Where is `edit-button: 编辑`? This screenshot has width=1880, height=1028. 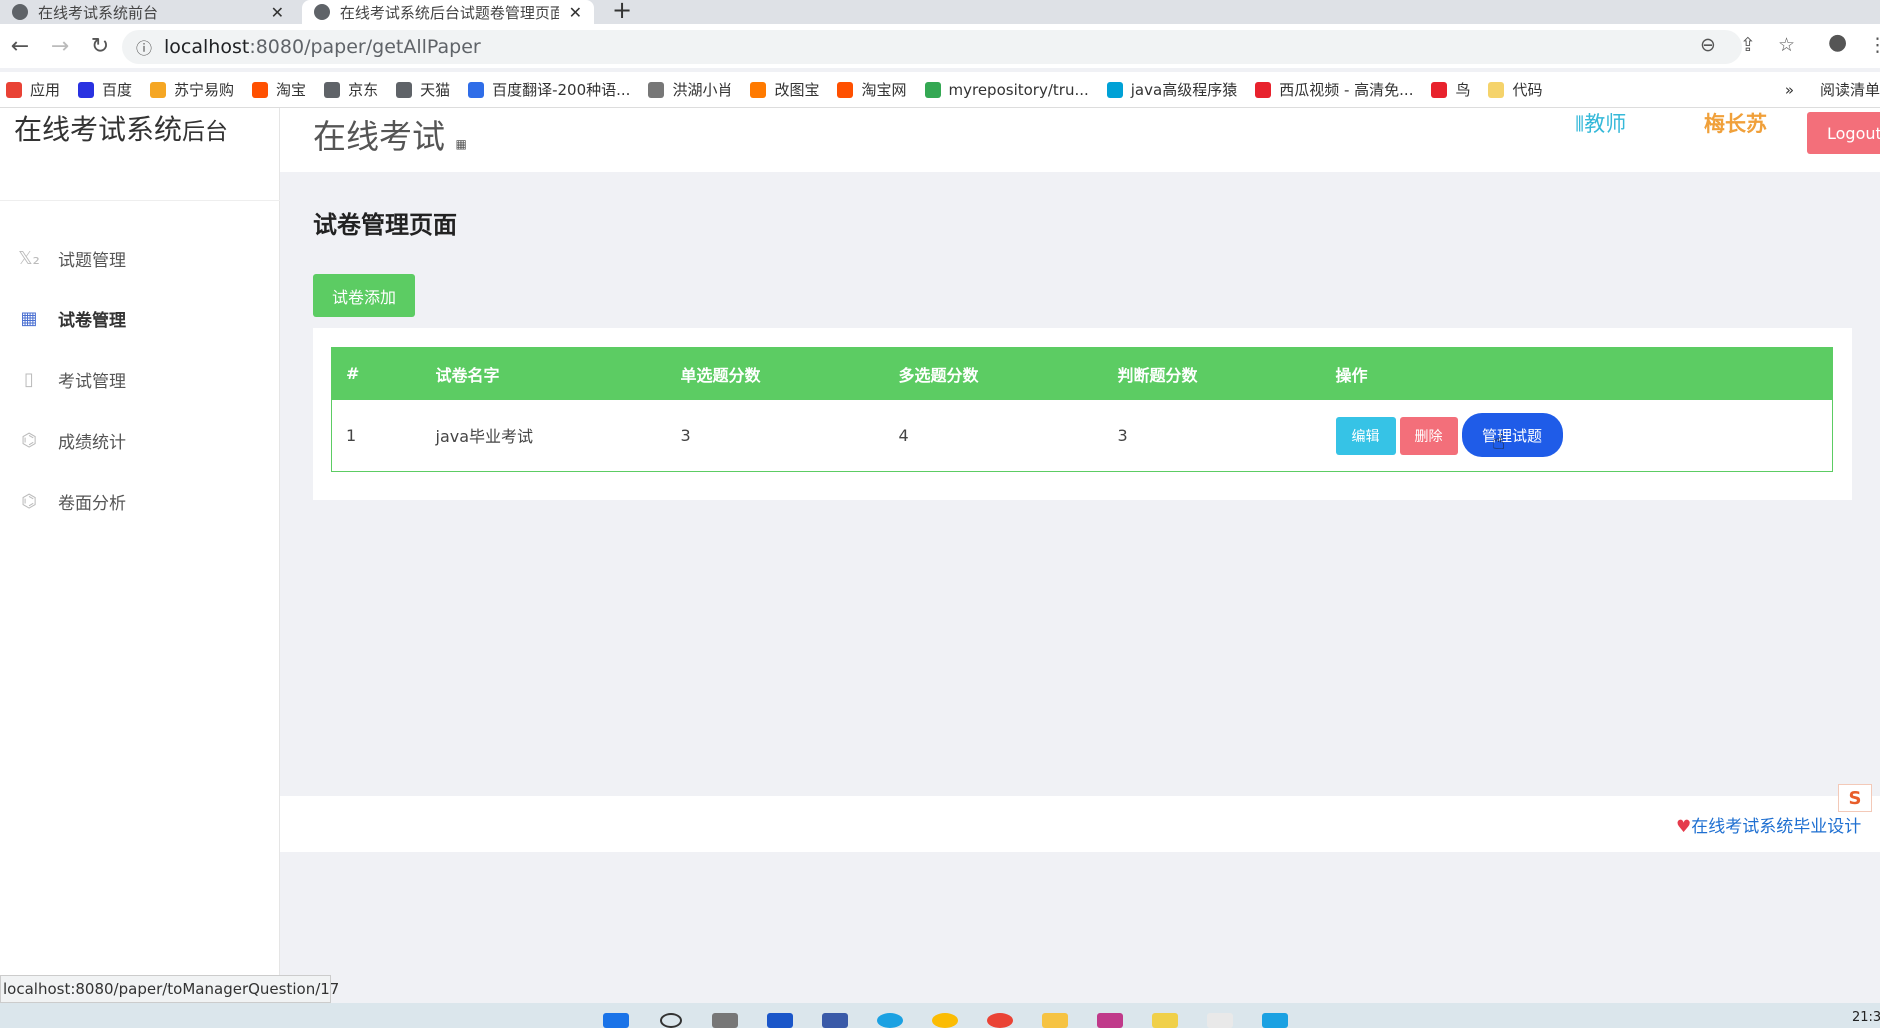 edit-button: 编辑 is located at coordinates (1365, 435).